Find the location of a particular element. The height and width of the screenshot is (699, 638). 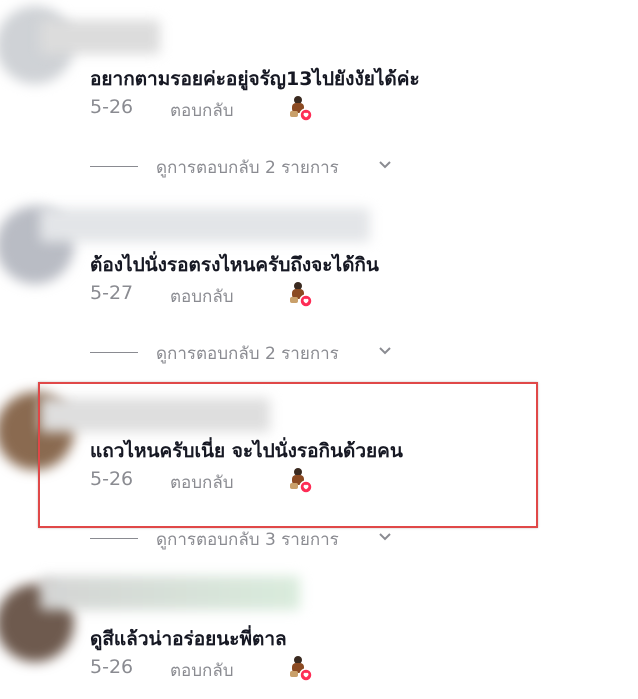

comment-date: 5-27 is located at coordinates (112, 293).